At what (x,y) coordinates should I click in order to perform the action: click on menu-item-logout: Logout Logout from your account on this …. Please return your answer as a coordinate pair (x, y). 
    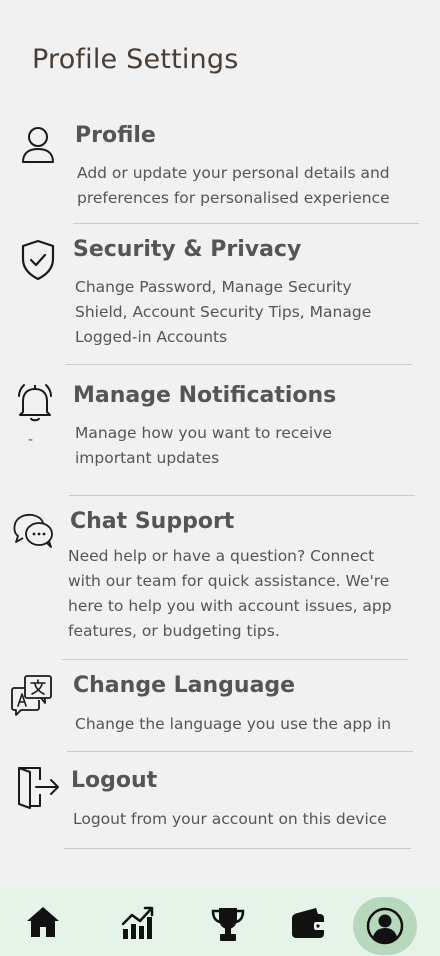
    Looking at the image, I should click on (220, 804).